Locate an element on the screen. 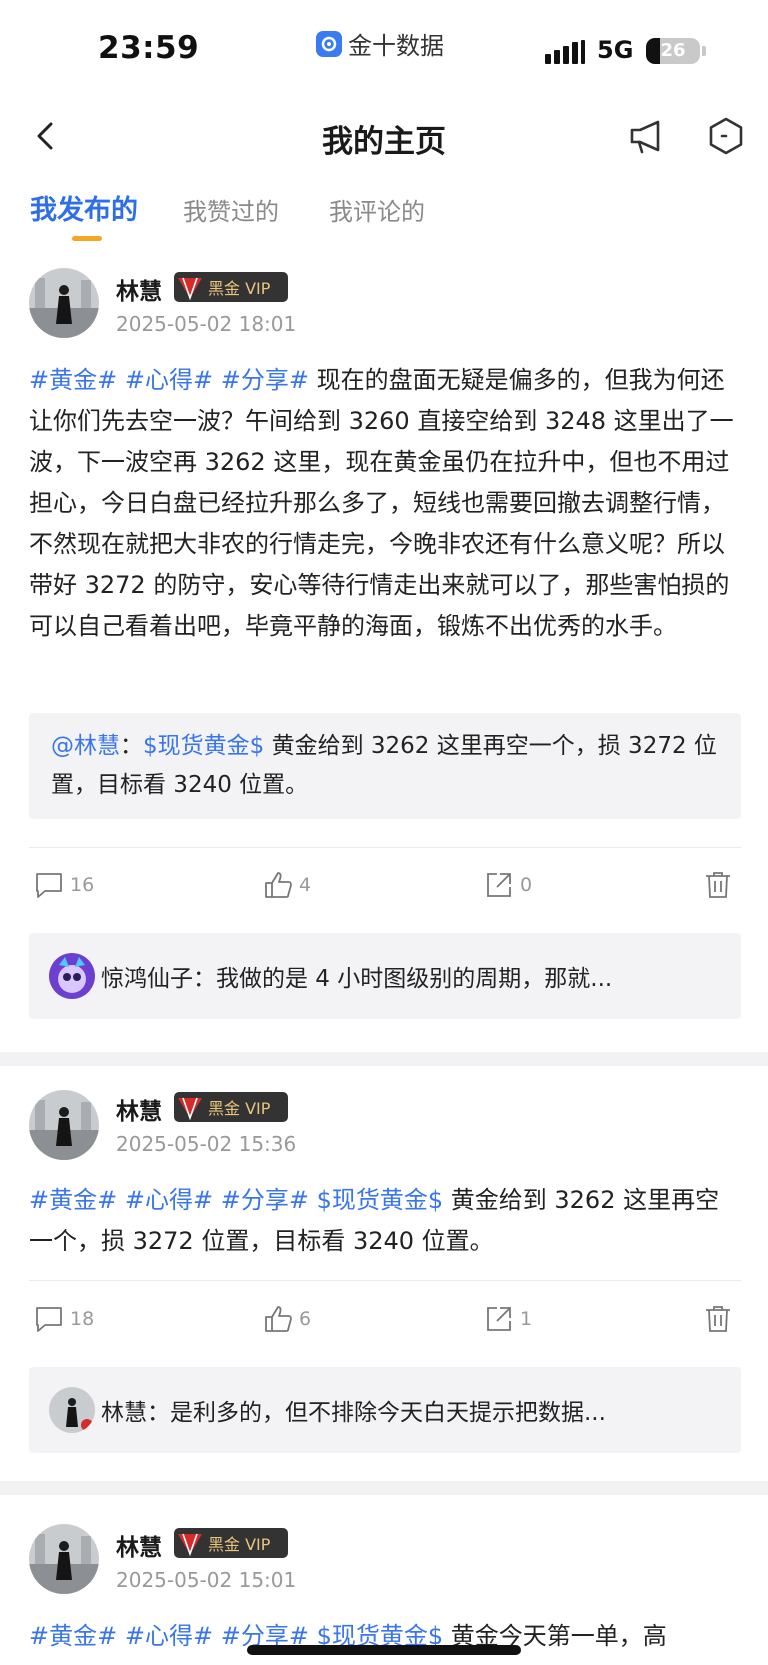  post-time: 2025-05-02 15:36 is located at coordinates (206, 1144).